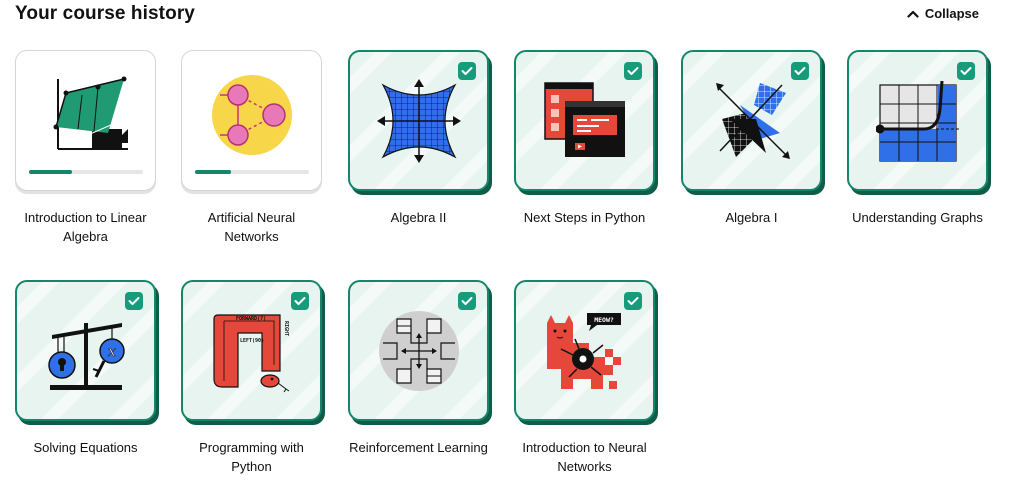 The height and width of the screenshot is (493, 1009). What do you see at coordinates (951, 13) in the screenshot?
I see `collapse-label: Collapse` at bounding box center [951, 13].